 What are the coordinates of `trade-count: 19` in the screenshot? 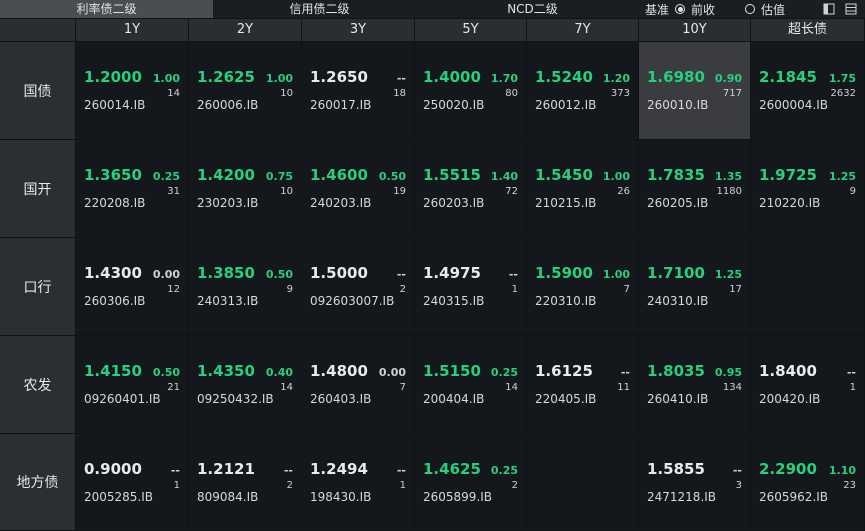 It's located at (399, 191).